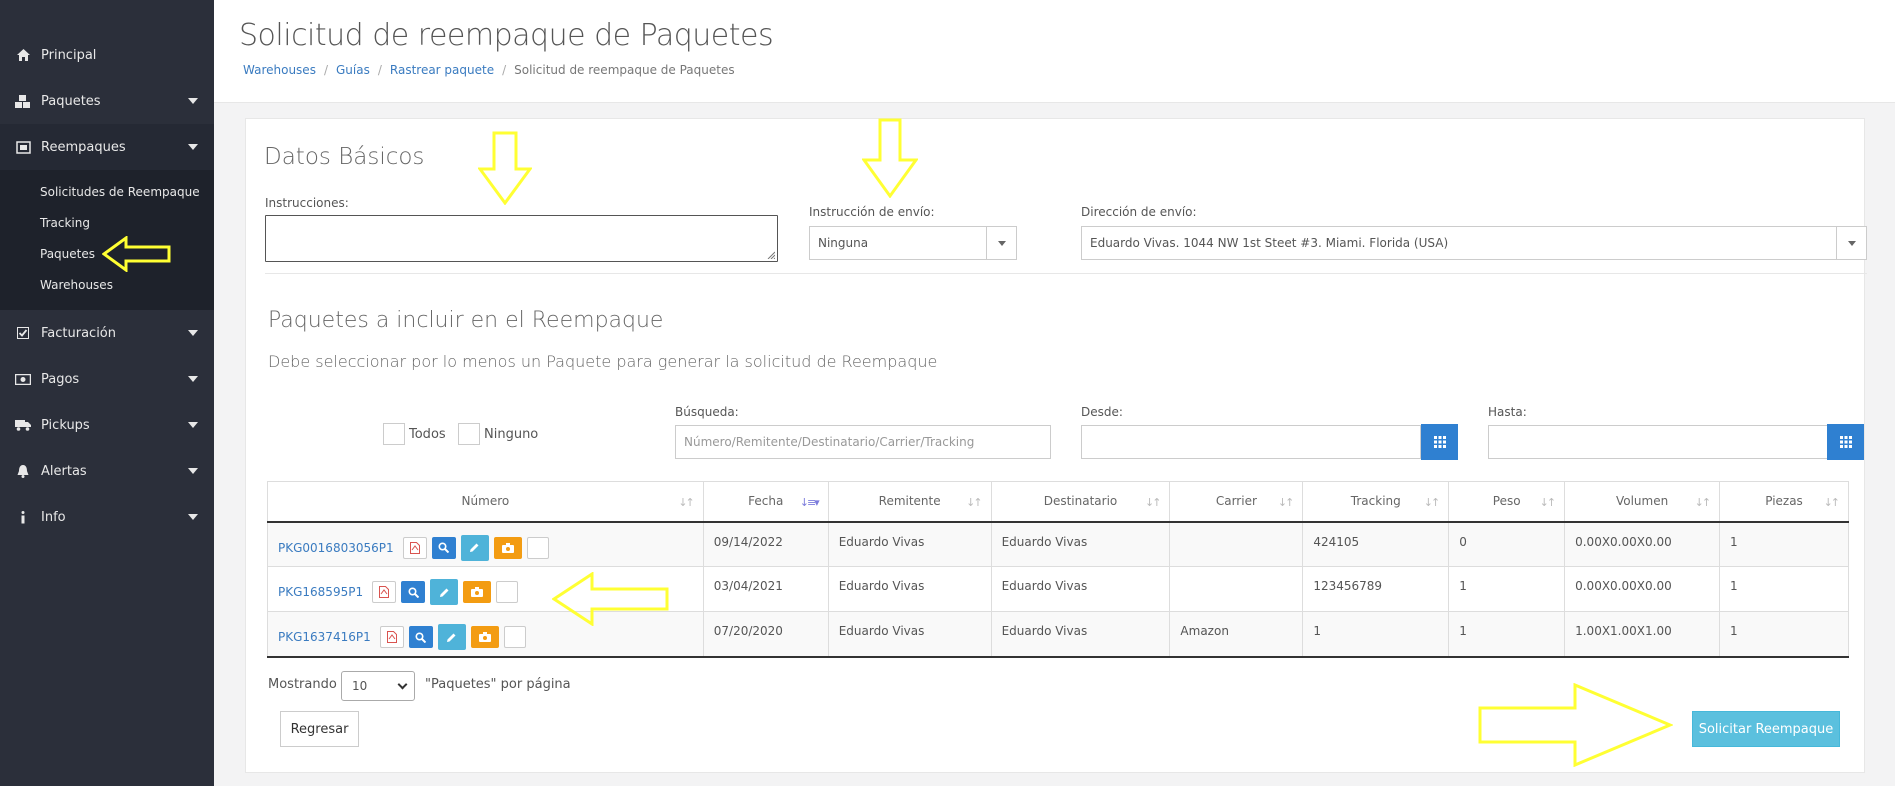  Describe the element at coordinates (107, 425) in the screenshot. I see `sidebar-item-pickups: Pickups` at that location.